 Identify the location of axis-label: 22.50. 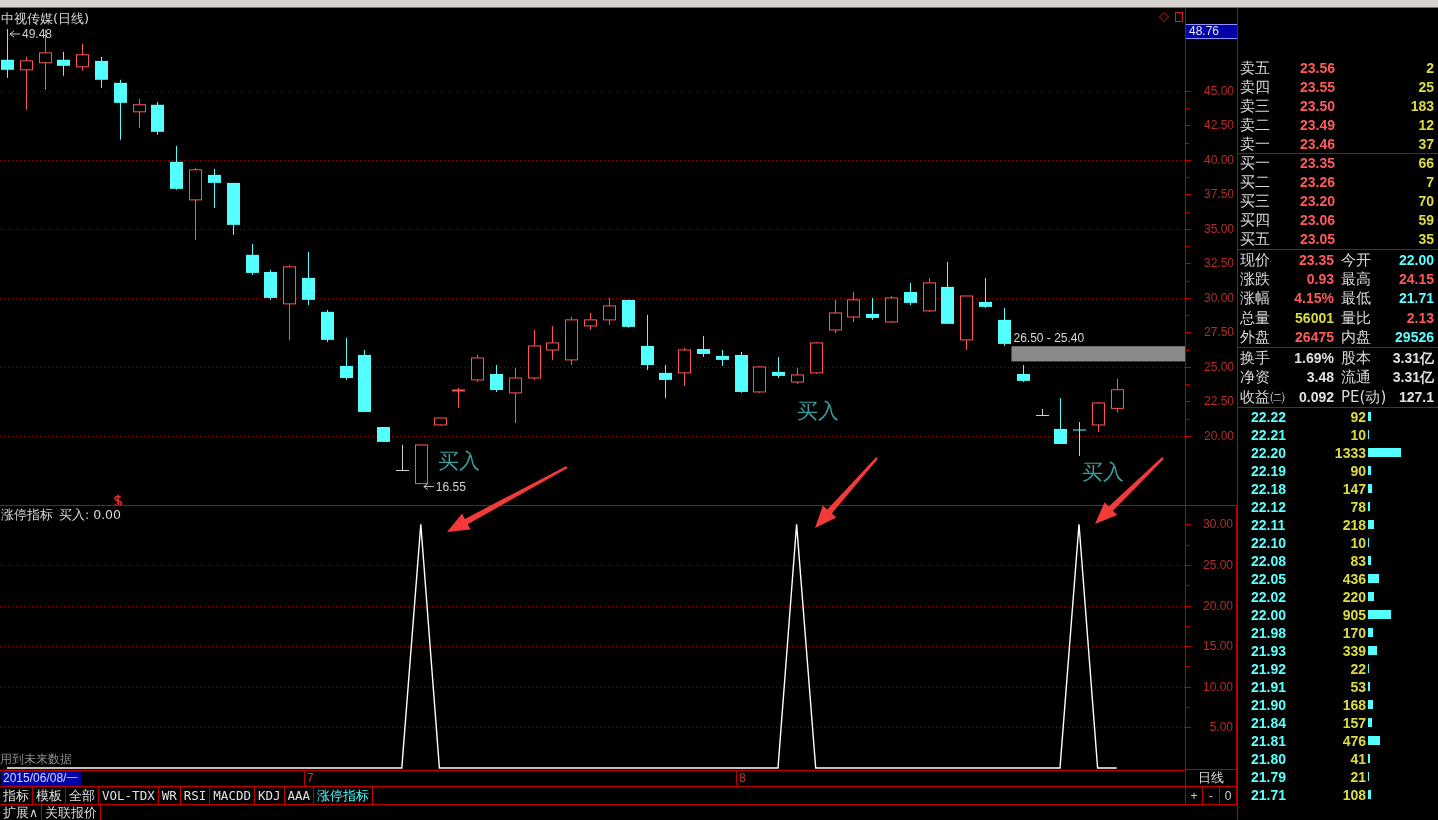
(1218, 401).